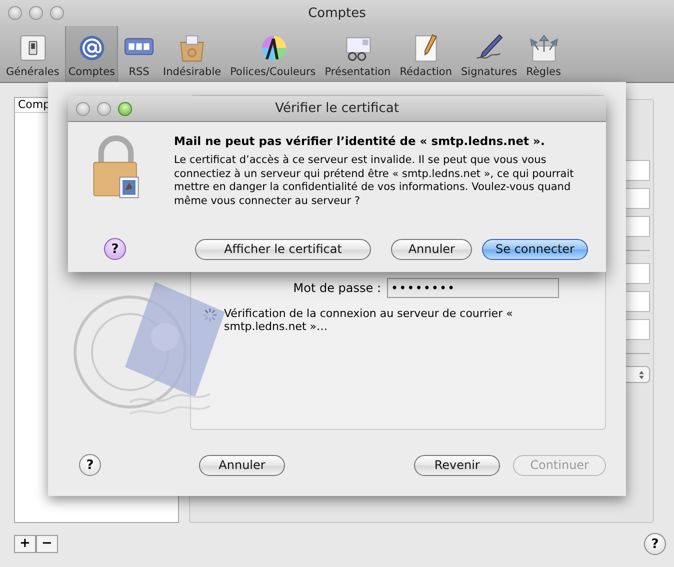 The width and height of the screenshot is (674, 567). What do you see at coordinates (457, 465) in the screenshot?
I see `button: Revenir` at bounding box center [457, 465].